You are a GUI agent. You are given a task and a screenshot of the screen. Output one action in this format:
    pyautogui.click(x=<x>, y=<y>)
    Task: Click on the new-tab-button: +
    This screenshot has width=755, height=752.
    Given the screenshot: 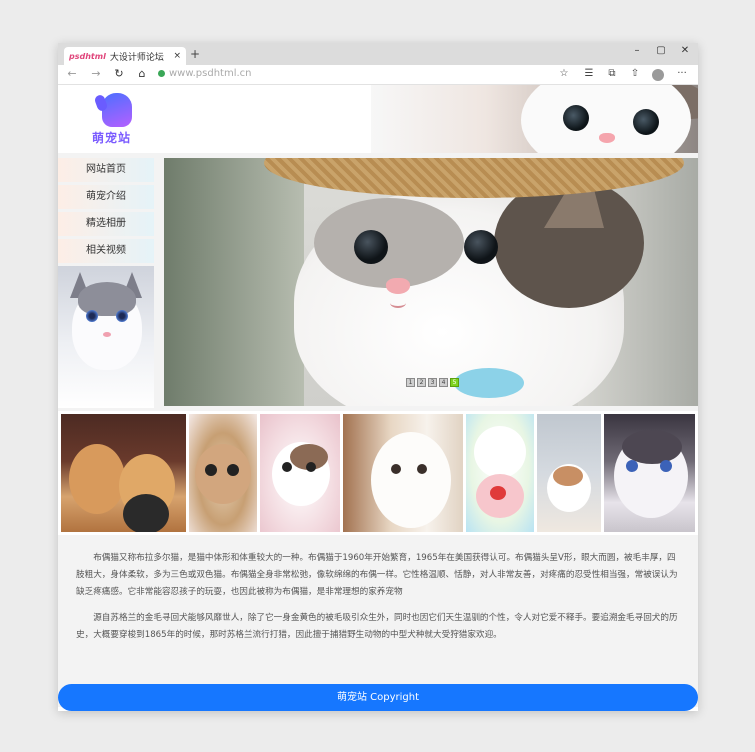 What is the action you would take?
    pyautogui.click(x=195, y=54)
    